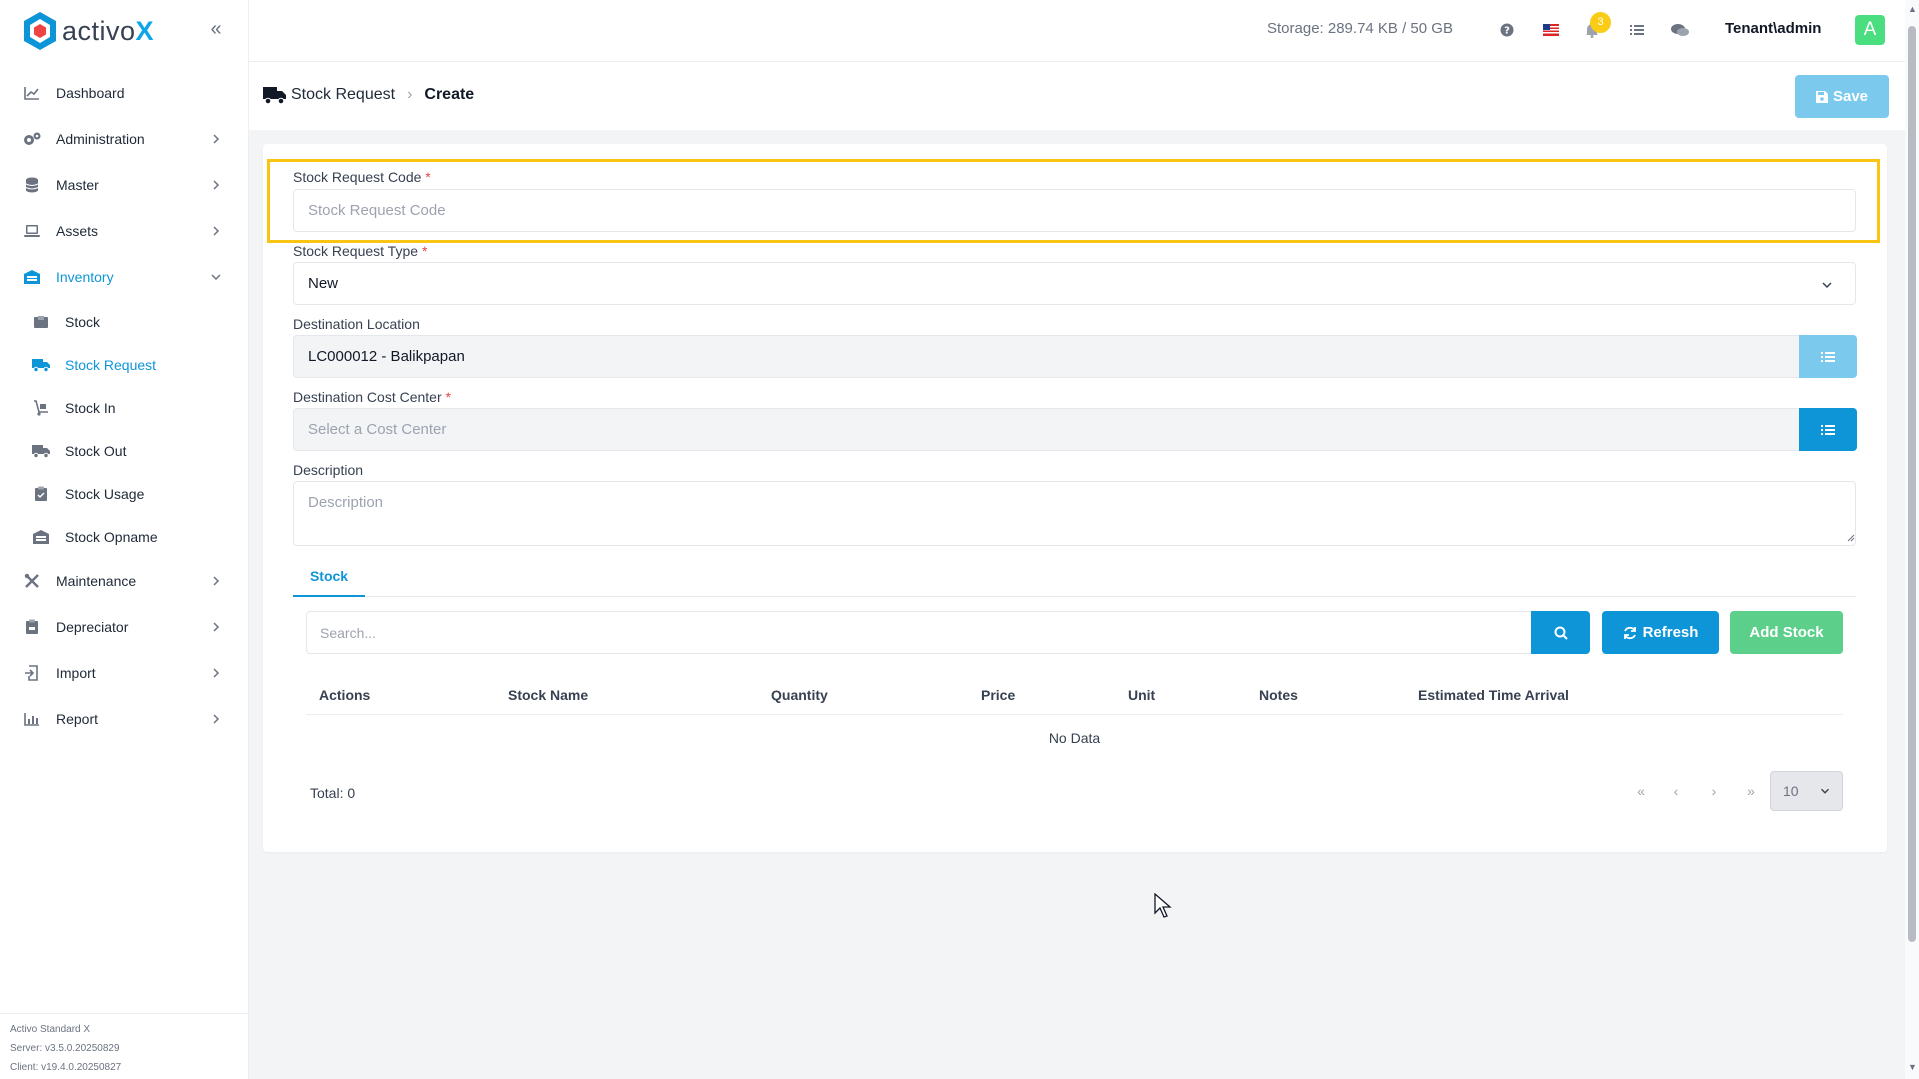  Describe the element at coordinates (1074, 513) in the screenshot. I see `description-textarea` at that location.